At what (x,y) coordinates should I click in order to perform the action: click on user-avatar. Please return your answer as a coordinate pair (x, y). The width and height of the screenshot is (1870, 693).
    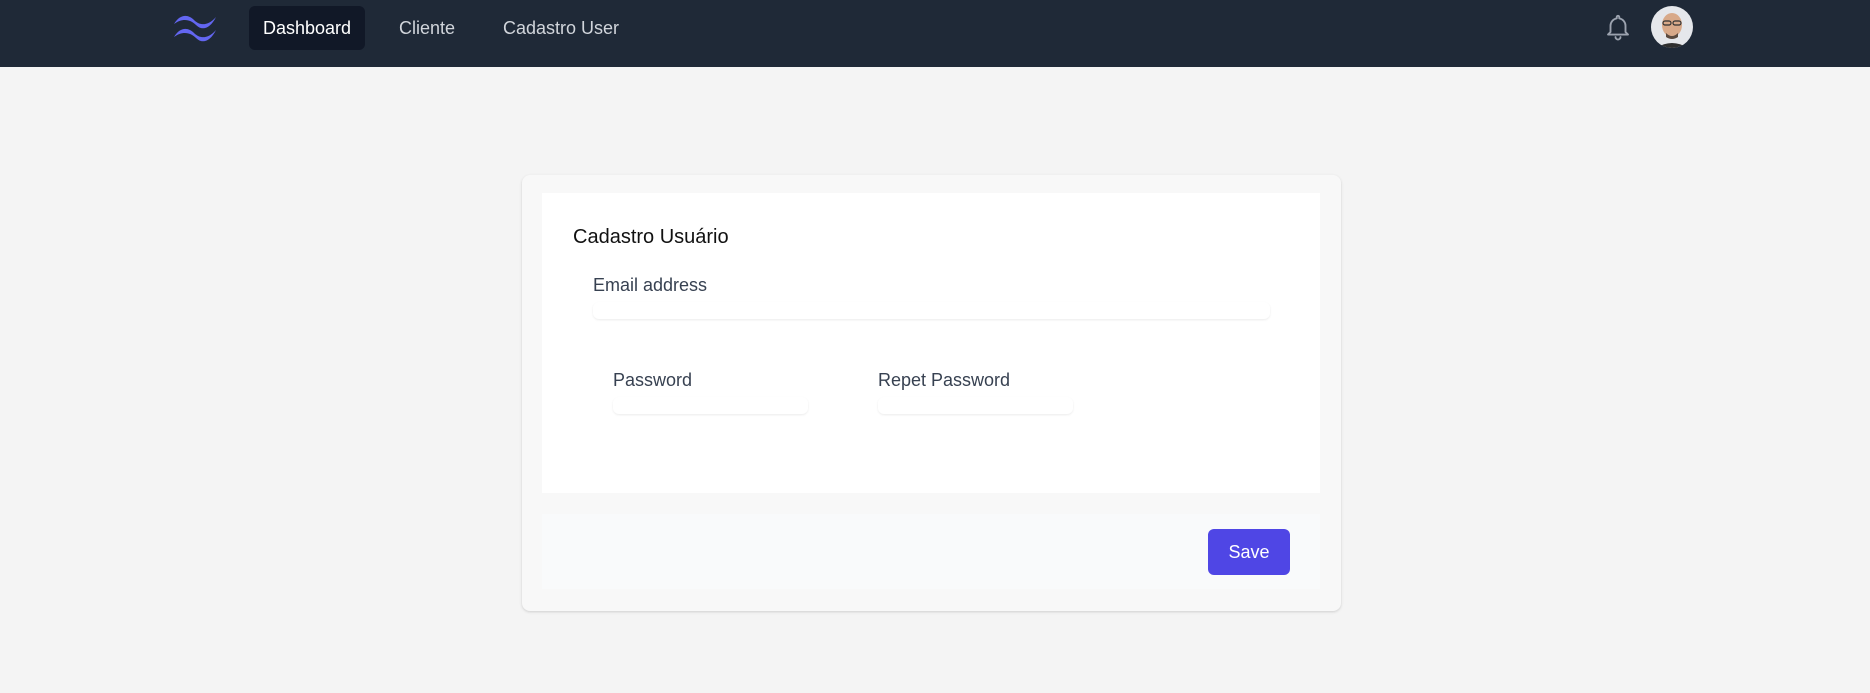
    Looking at the image, I should click on (1672, 27).